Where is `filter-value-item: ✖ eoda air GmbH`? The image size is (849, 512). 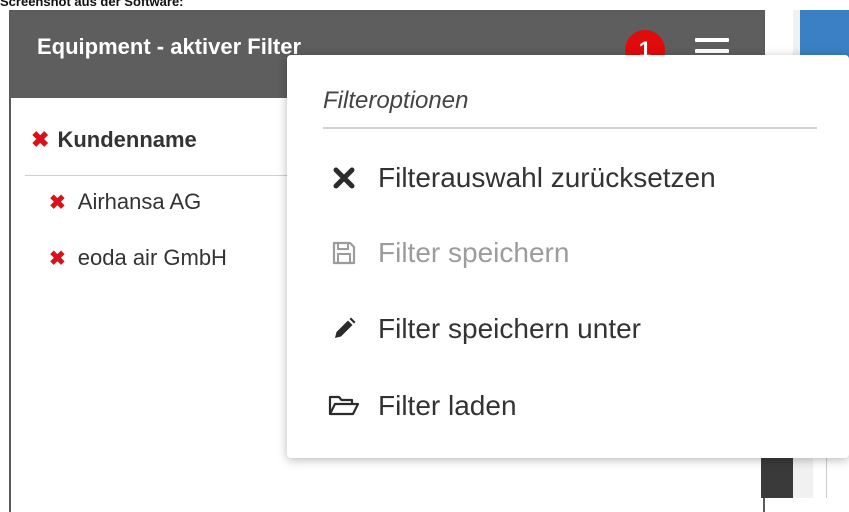
filter-value-item: ✖ eoda air GmbH is located at coordinates (138, 258).